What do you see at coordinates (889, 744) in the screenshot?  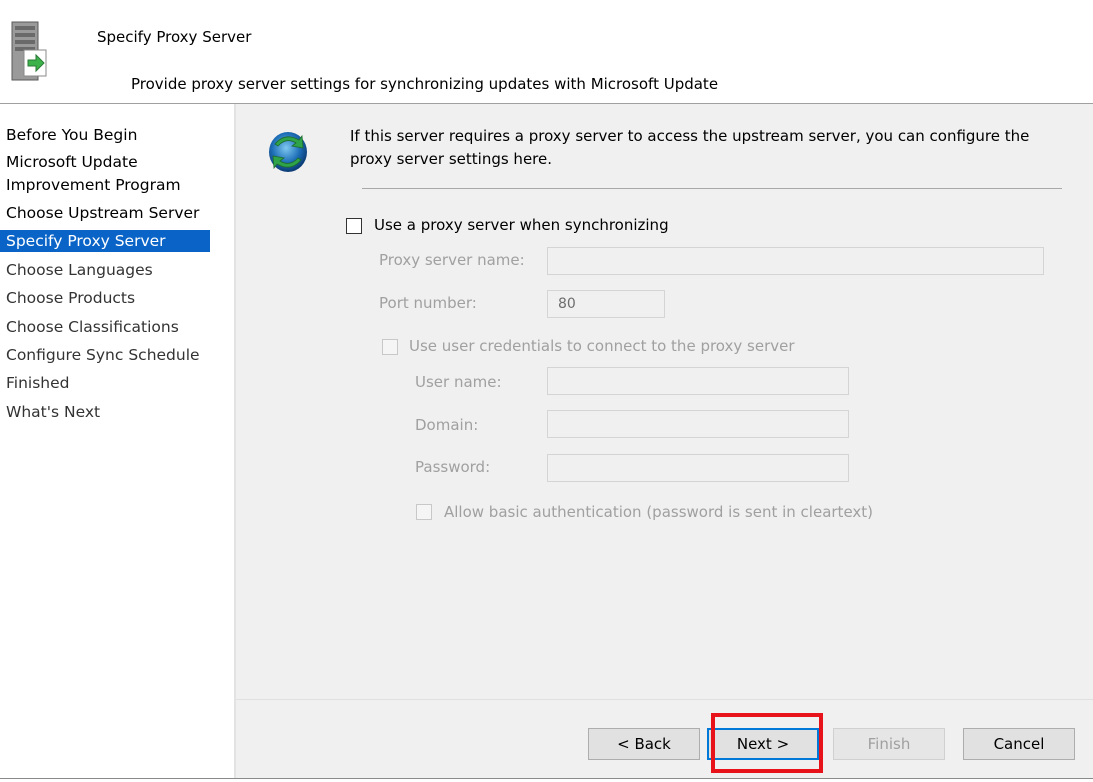 I see `finish-button: Finish` at bounding box center [889, 744].